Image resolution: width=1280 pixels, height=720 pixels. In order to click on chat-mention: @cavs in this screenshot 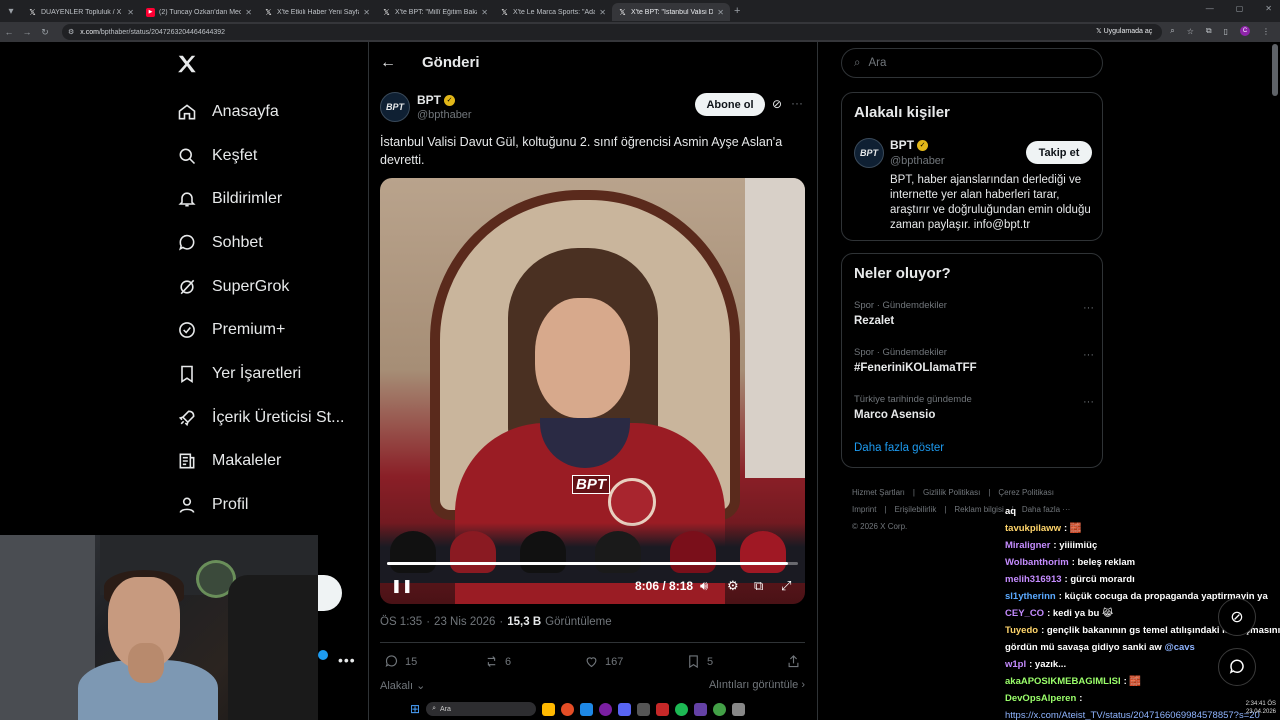, I will do `click(1179, 647)`.